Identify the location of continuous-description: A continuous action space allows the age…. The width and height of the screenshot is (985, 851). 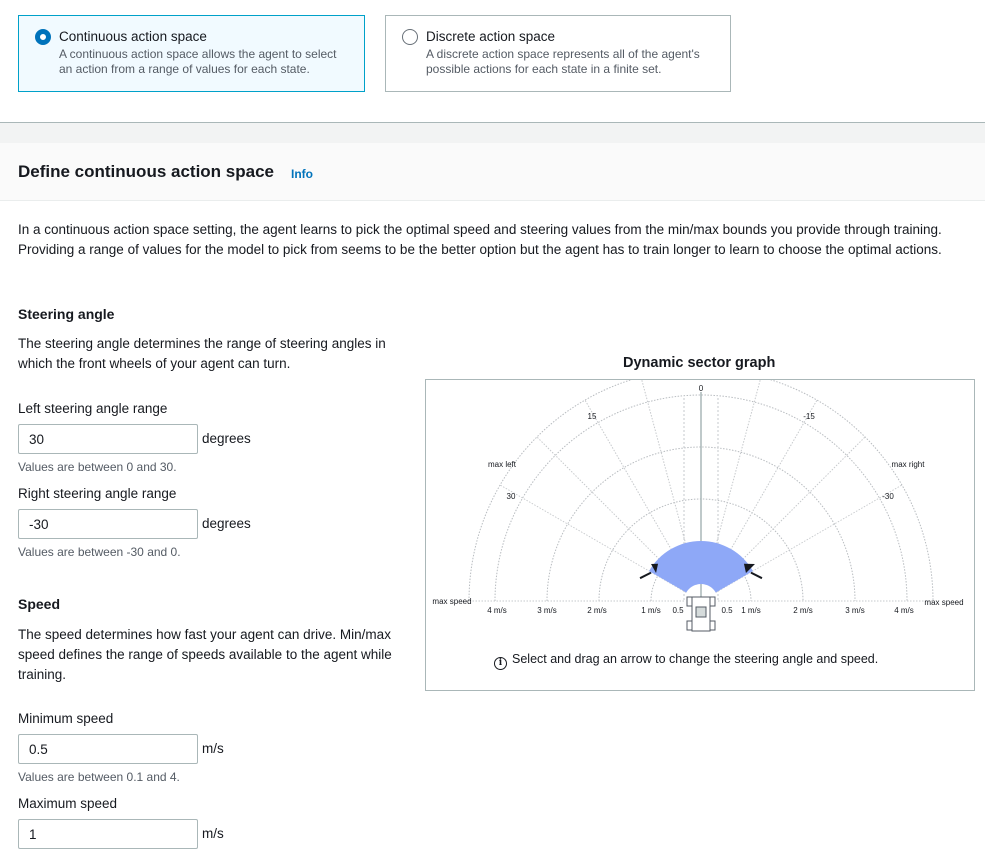
(198, 62).